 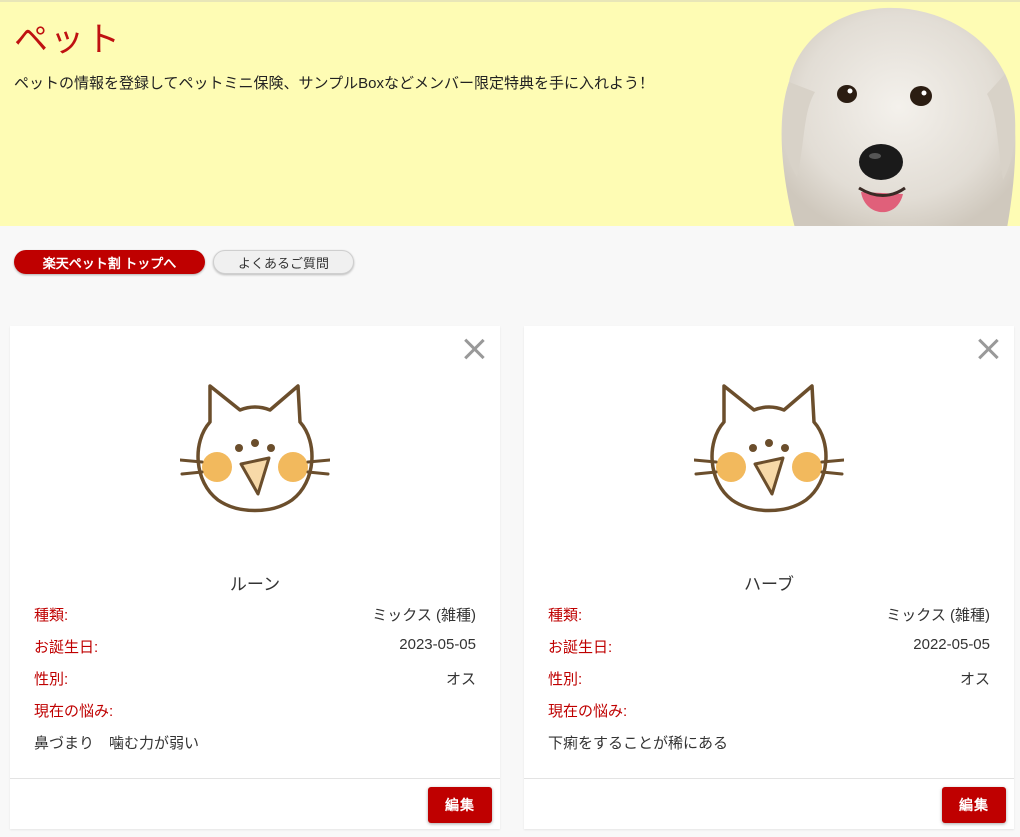 I want to click on birthday-row: お誕生日: 2023-05-05, so click(x=255, y=646).